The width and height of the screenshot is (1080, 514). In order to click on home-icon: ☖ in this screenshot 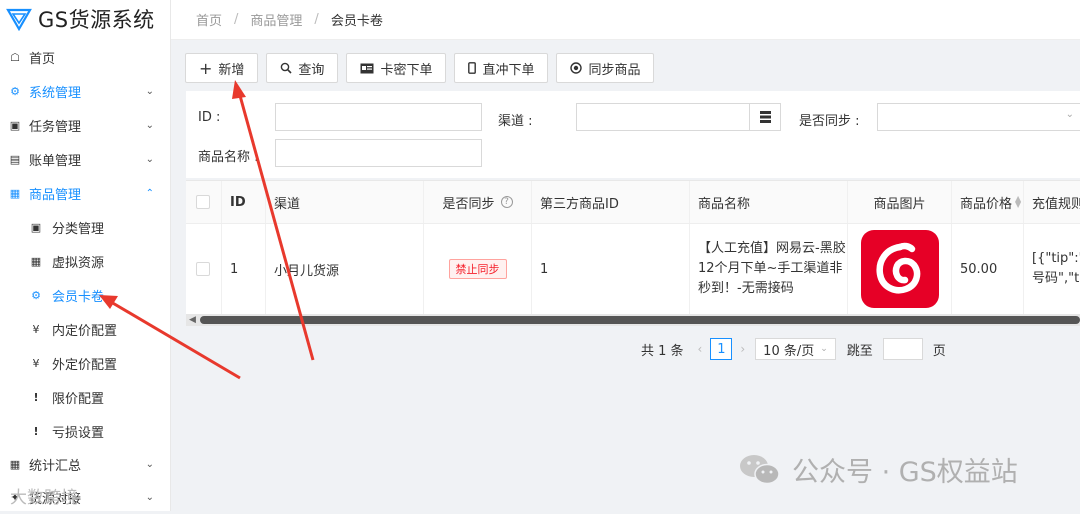, I will do `click(15, 57)`.